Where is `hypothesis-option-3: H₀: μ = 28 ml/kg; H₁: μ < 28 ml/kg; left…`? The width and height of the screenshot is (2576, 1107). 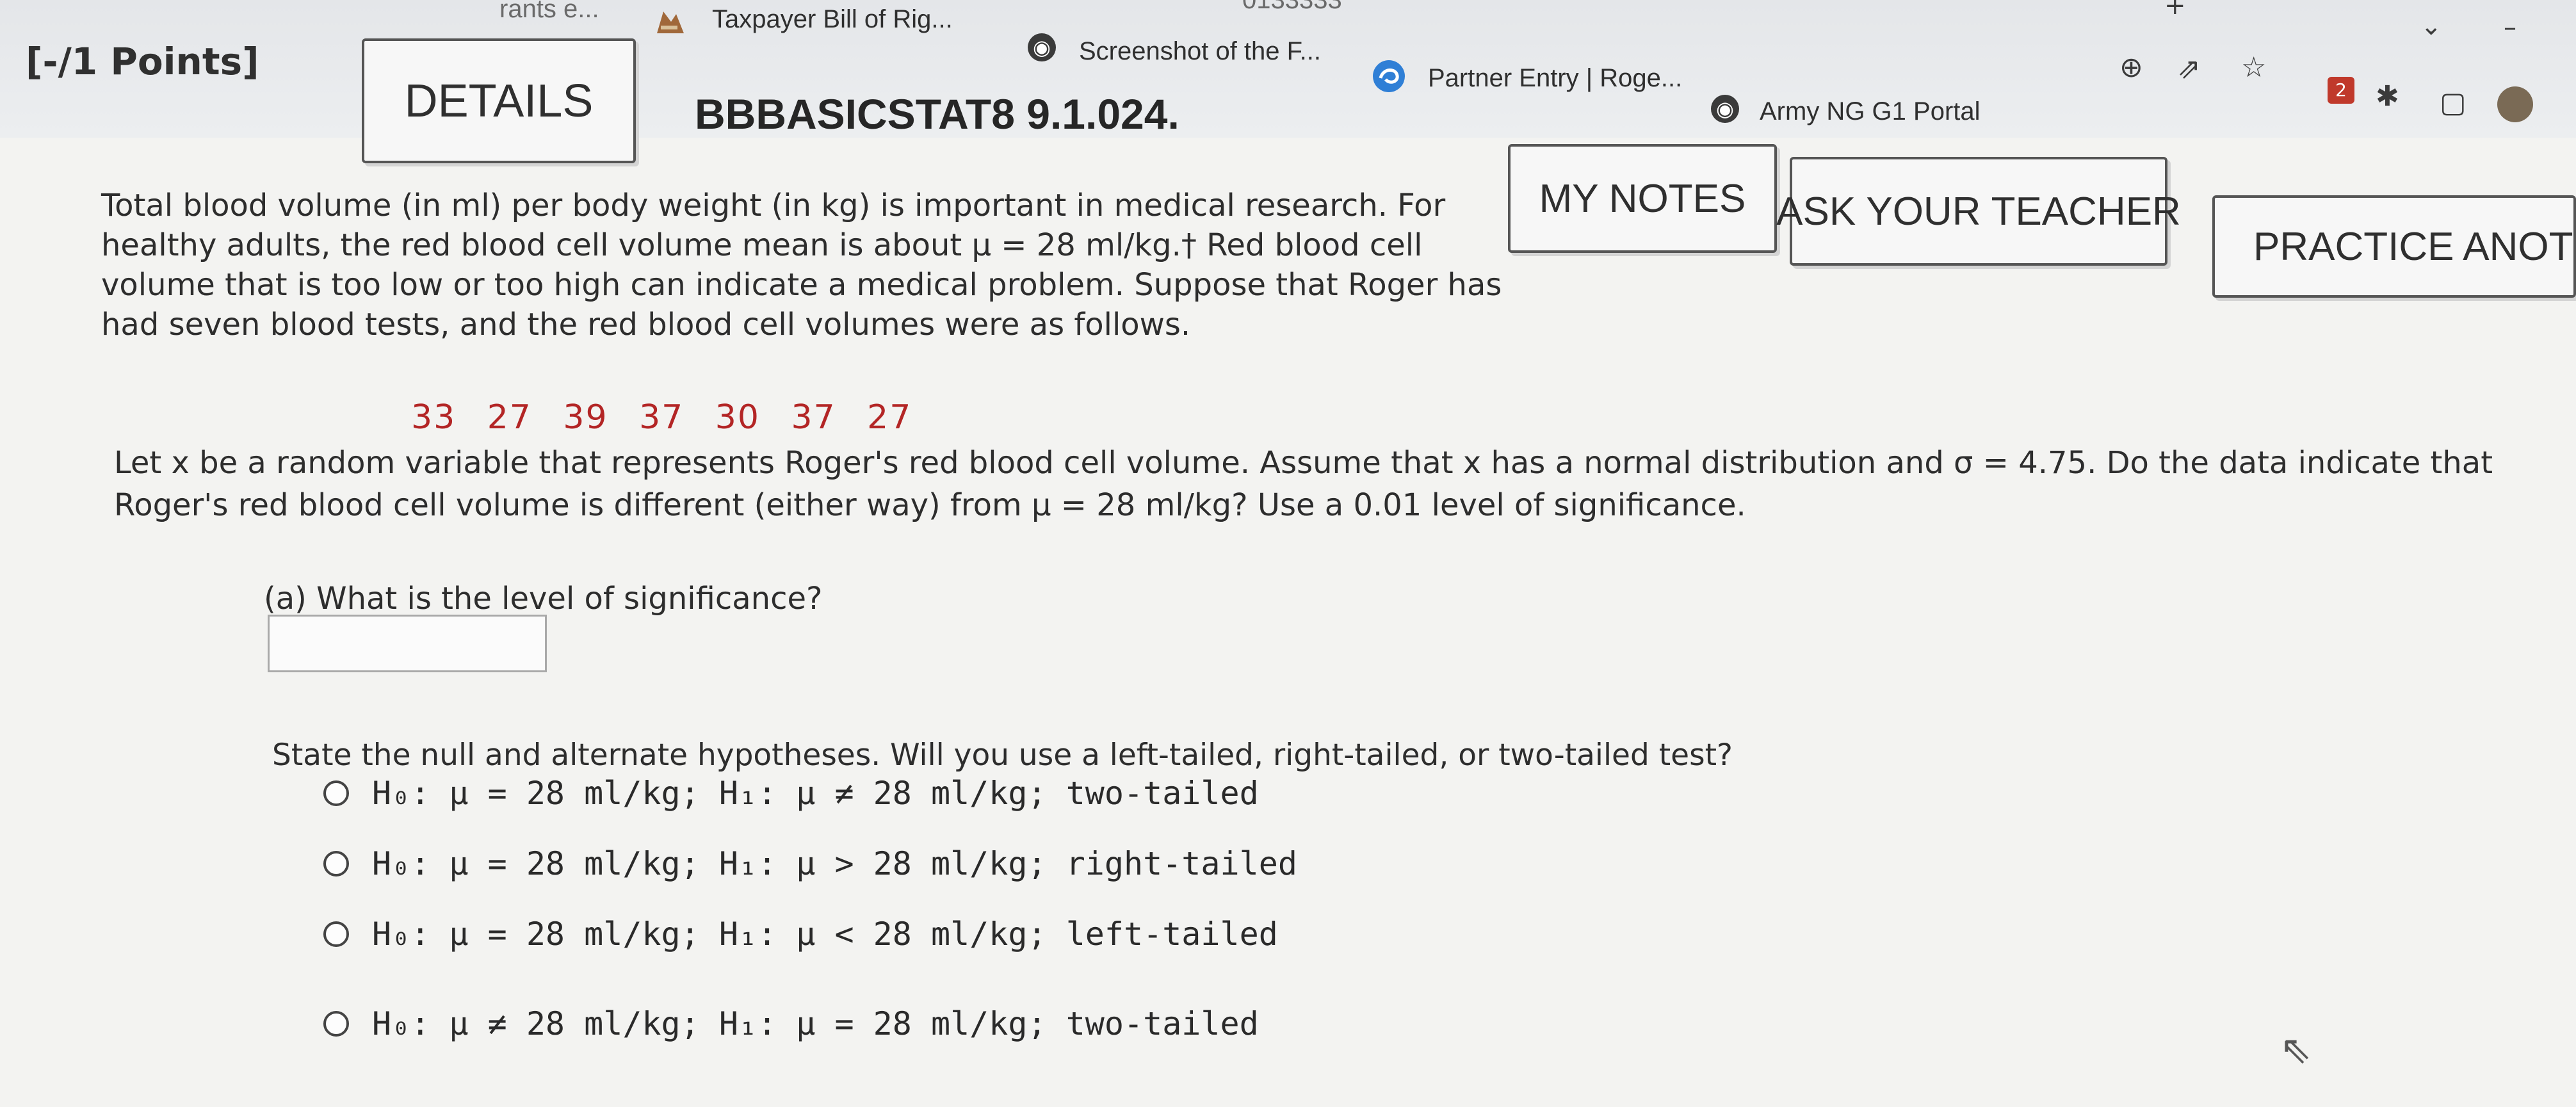 hypothesis-option-3: H₀: μ = 28 ml/kg; H₁: μ < 28 ml/kg; left… is located at coordinates (800, 934).